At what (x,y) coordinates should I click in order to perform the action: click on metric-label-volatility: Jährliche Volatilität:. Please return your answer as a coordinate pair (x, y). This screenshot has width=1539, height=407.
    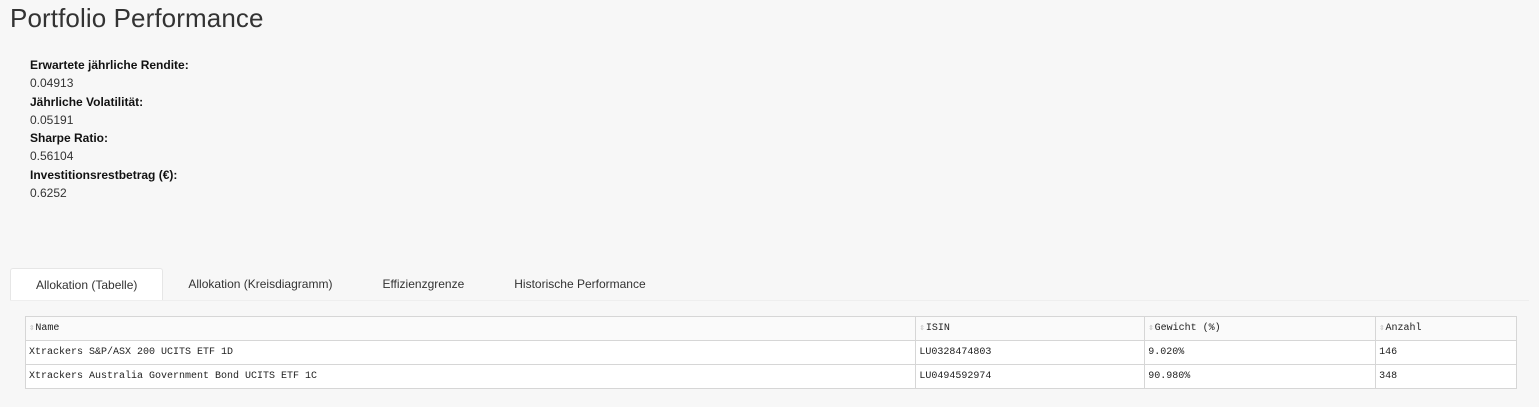
    Looking at the image, I should click on (87, 101).